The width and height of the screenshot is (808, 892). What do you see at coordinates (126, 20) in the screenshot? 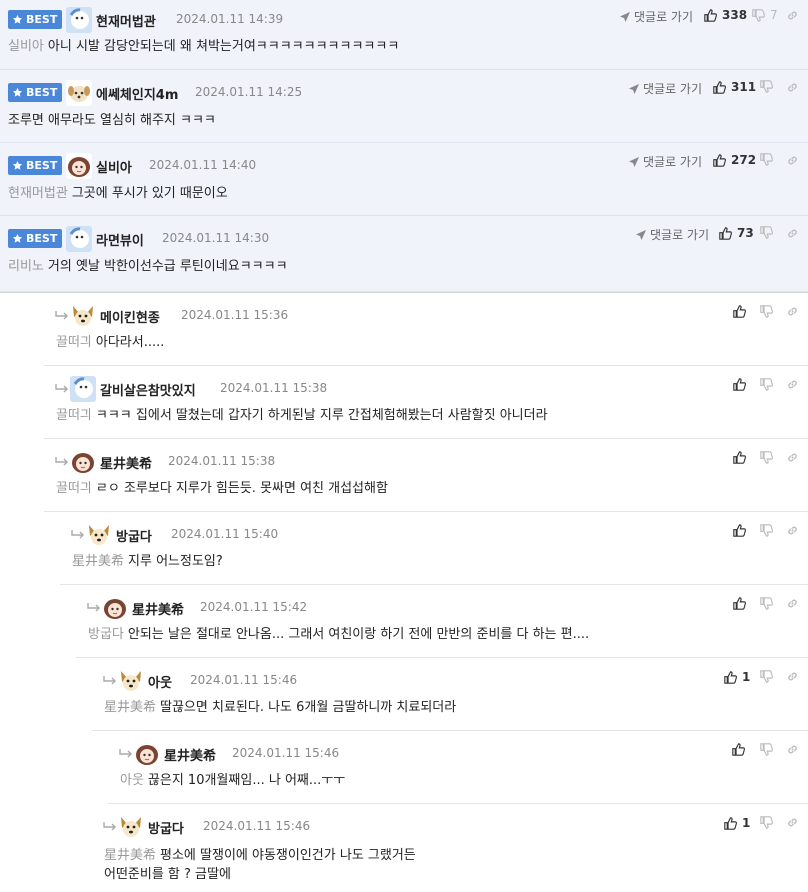
I see `nickname: 현재머법관` at bounding box center [126, 20].